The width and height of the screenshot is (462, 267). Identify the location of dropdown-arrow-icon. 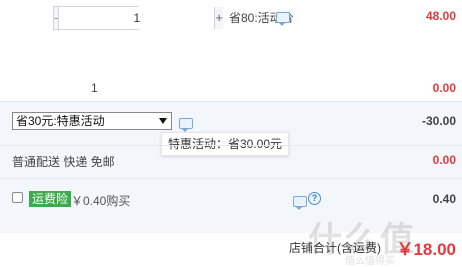
(163, 121).